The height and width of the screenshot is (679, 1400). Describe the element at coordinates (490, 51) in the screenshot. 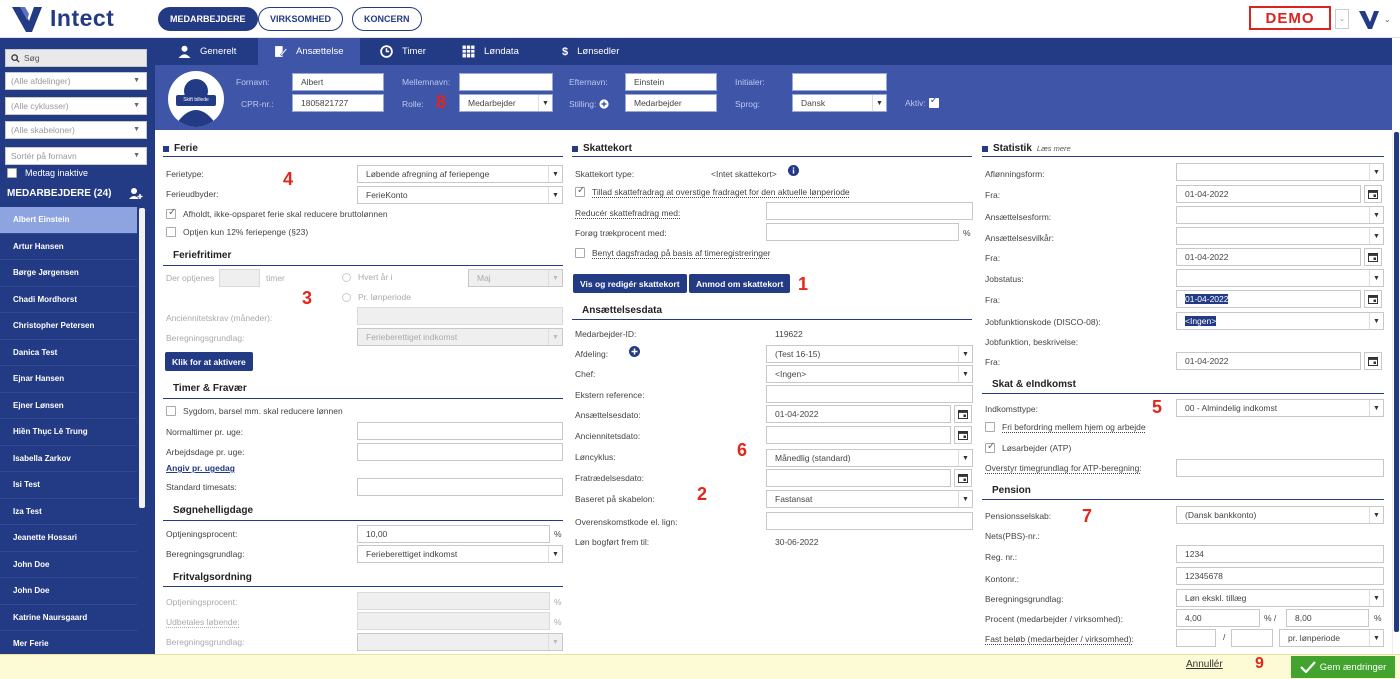

I see `tab-loendata: Løndata` at that location.